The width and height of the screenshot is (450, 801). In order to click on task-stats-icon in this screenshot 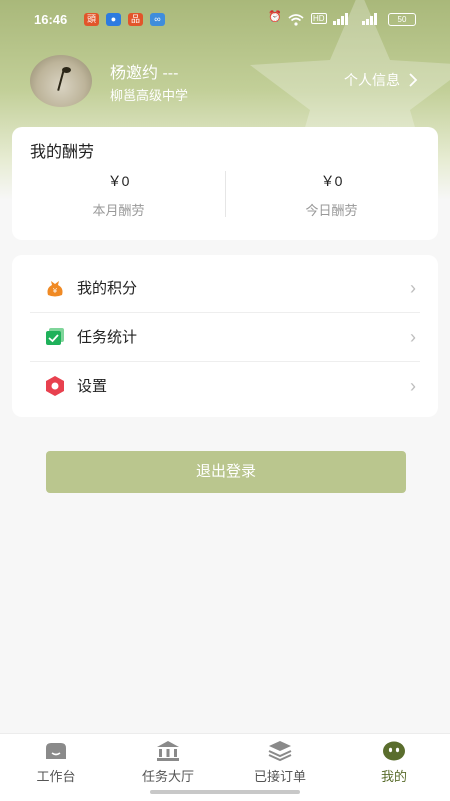, I will do `click(55, 336)`.